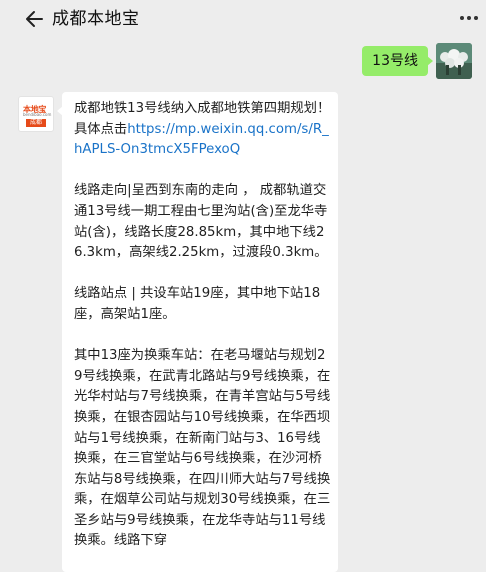 The image size is (486, 572). Describe the element at coordinates (469, 19) in the screenshot. I see `more-dots-icon` at that location.